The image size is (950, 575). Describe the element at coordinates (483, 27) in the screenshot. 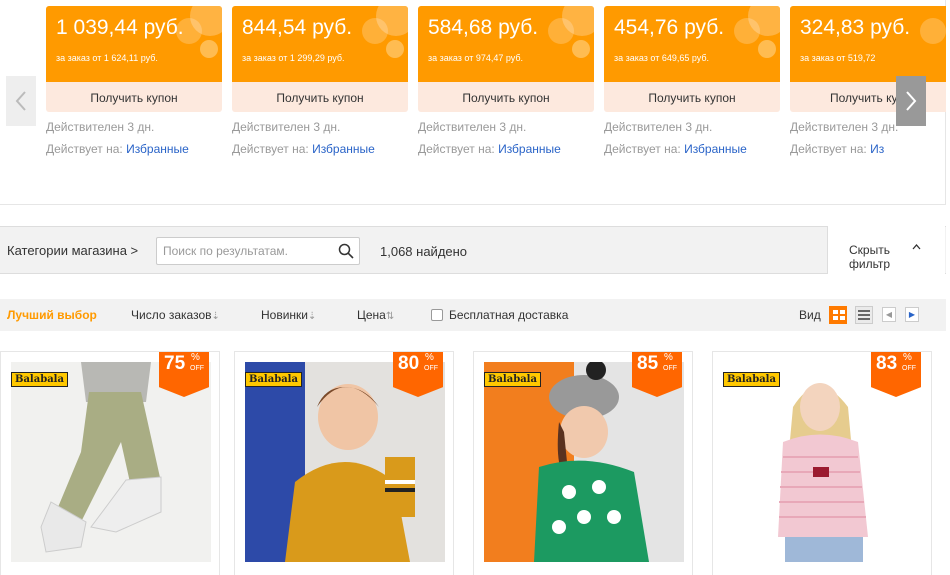

I see `coupon-amount: 584,68 руб.` at that location.